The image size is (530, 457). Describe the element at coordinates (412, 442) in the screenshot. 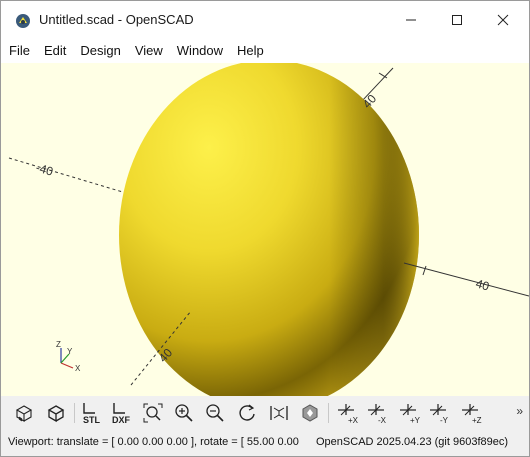

I see `status-version: OpenSCAD 2025.04.23 (git 9603f89ec)` at that location.